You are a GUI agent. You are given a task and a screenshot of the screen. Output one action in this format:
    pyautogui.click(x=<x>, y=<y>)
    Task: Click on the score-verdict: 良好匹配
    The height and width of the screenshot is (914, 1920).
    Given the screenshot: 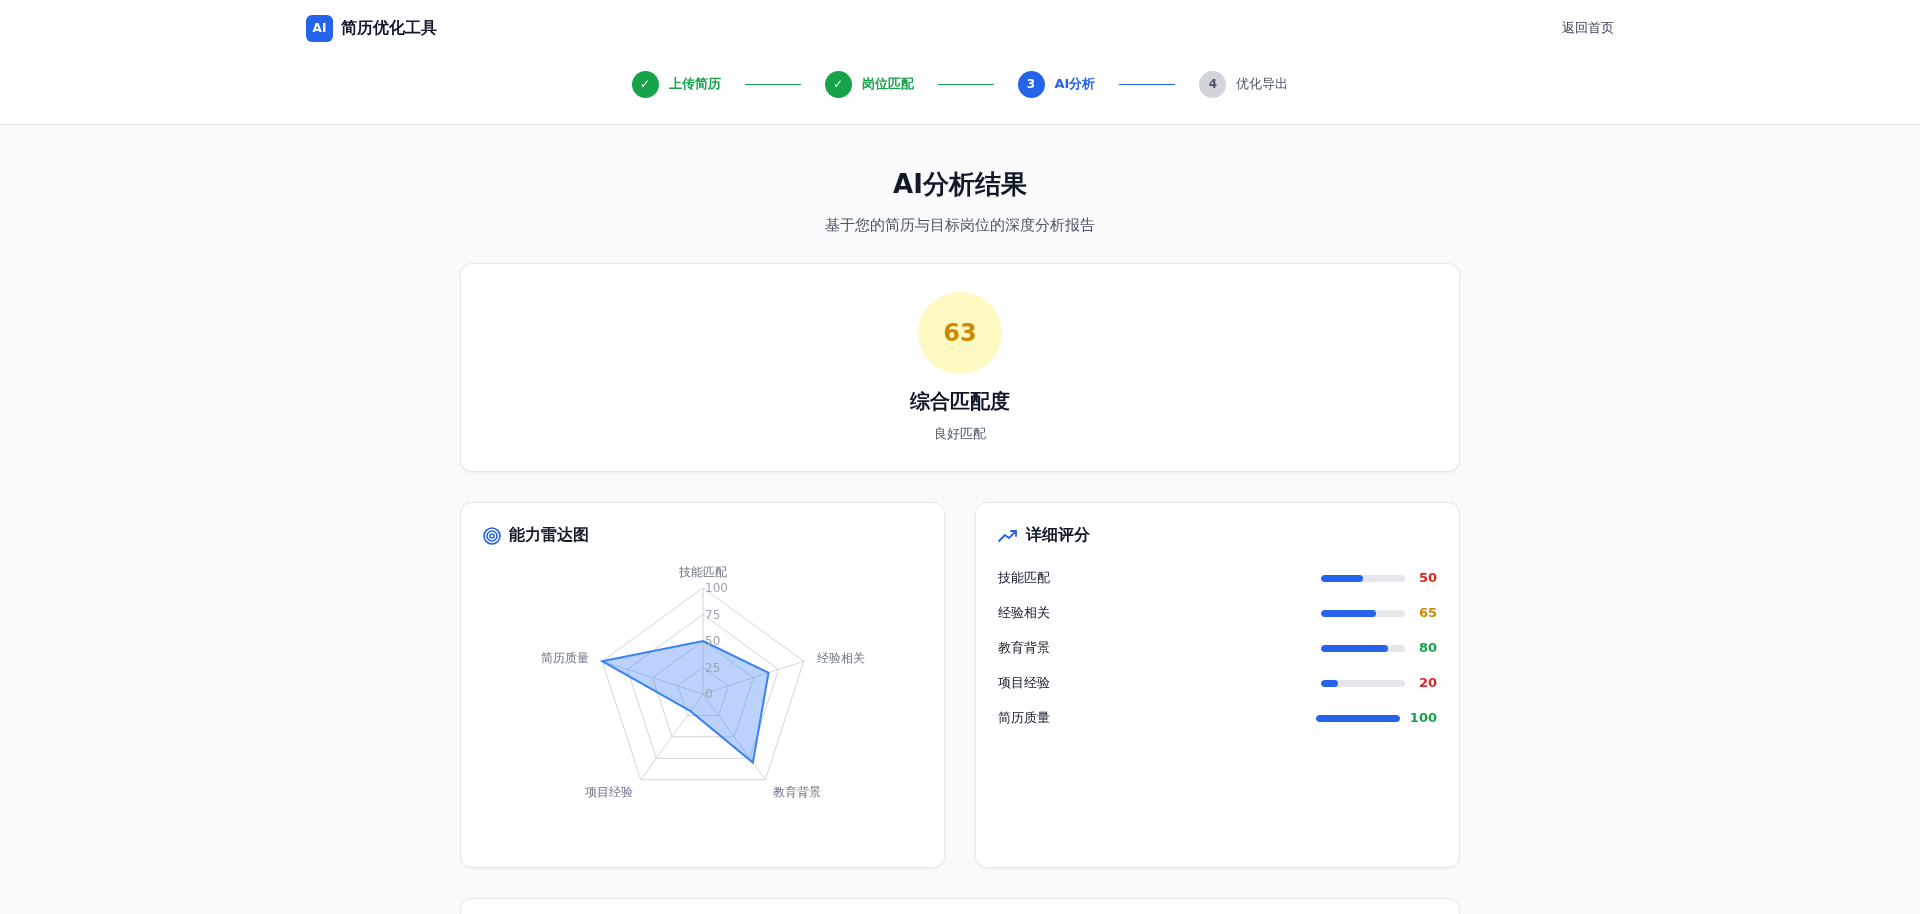 What is the action you would take?
    pyautogui.click(x=960, y=434)
    